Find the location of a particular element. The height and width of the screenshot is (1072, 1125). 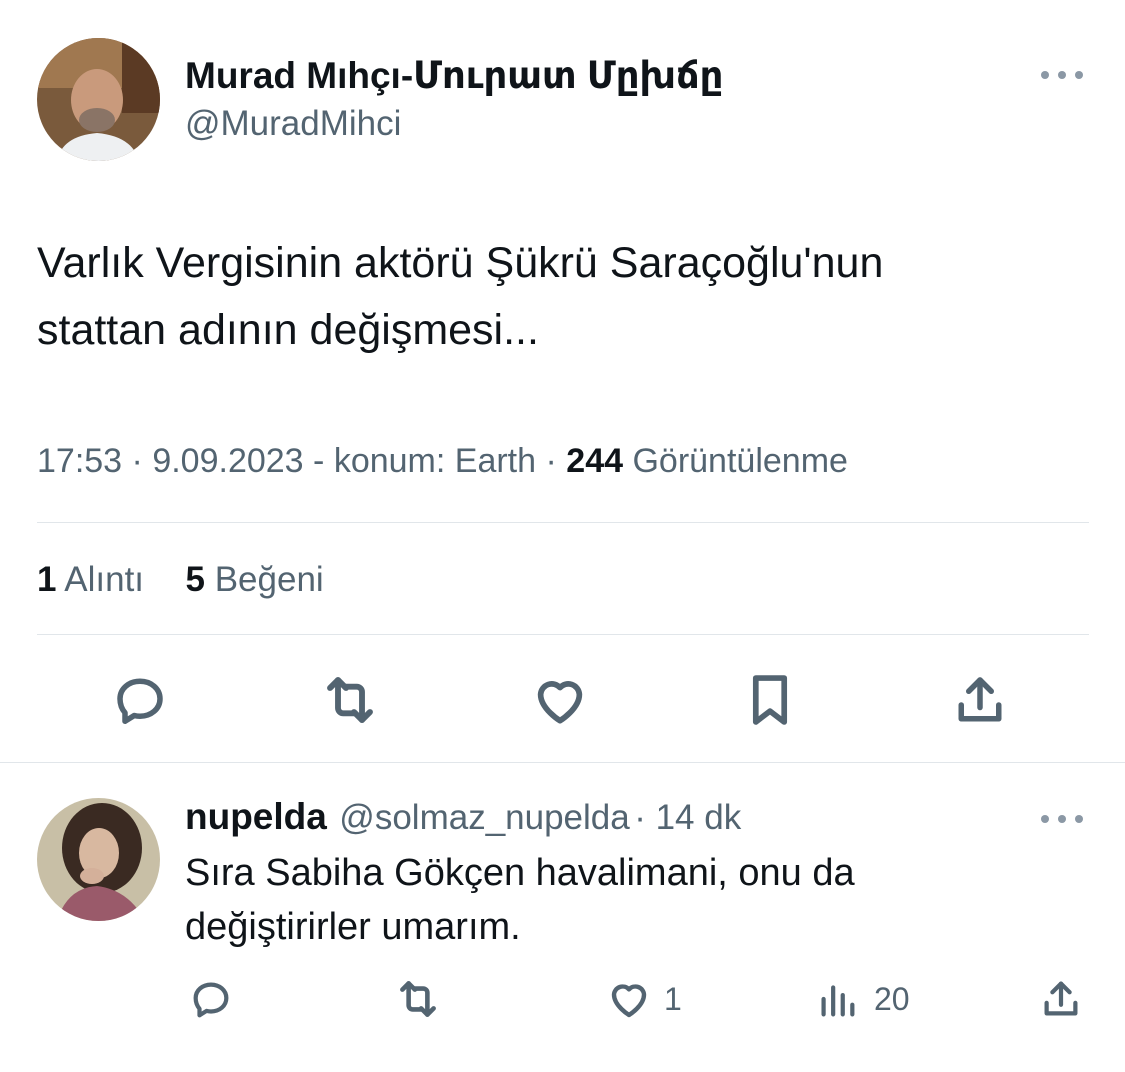

reply-analytics-icon is located at coordinates (837, 999).